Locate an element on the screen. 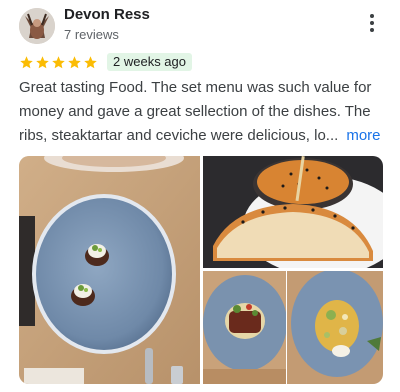 The width and height of the screenshot is (400, 392). more-link: more is located at coordinates (363, 135).